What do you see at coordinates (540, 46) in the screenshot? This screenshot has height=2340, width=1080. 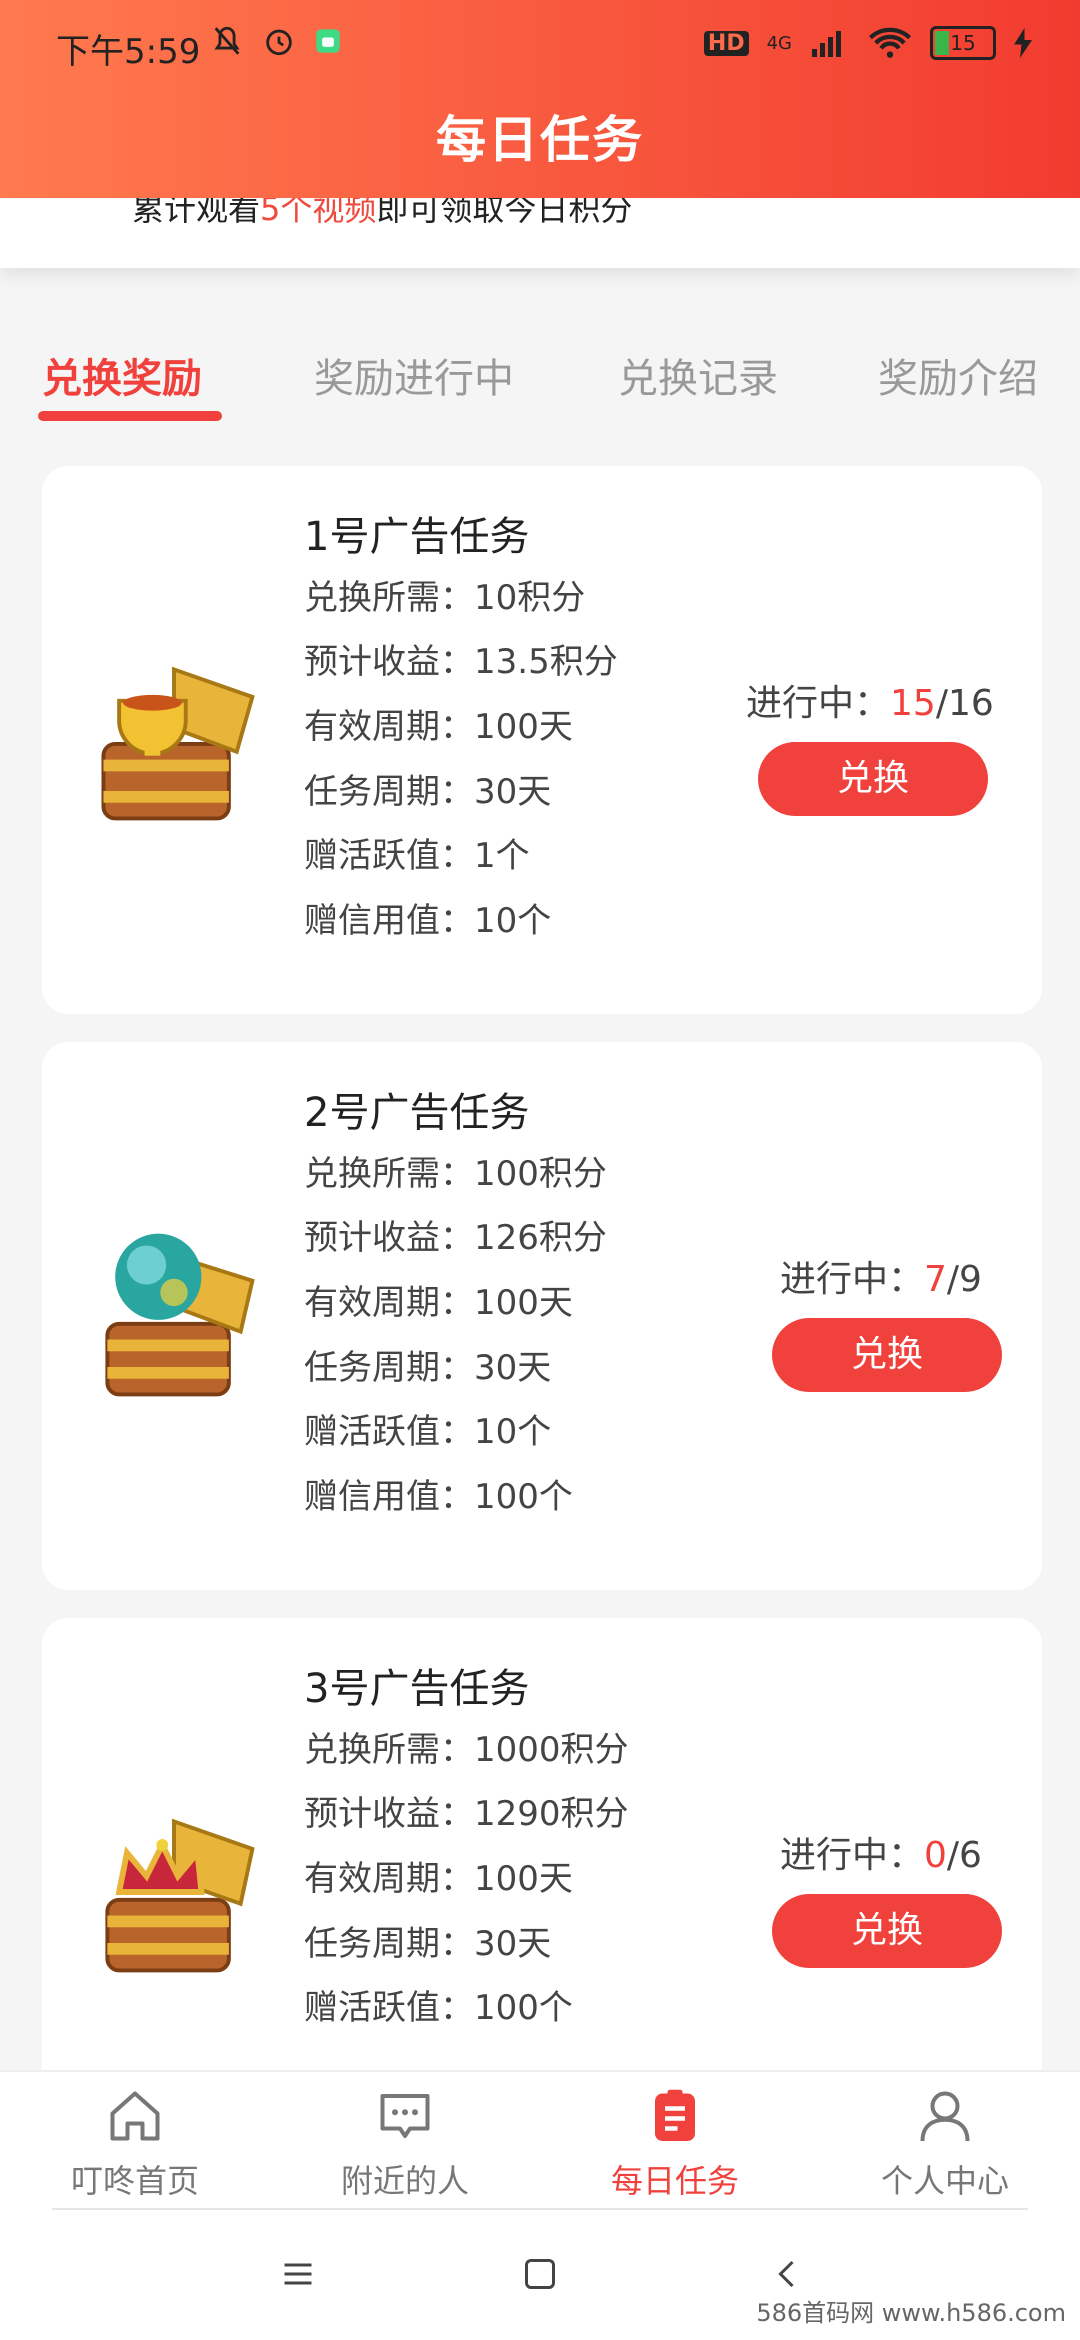 I see `status-bar: 下午5:59 HD 4G 15` at bounding box center [540, 46].